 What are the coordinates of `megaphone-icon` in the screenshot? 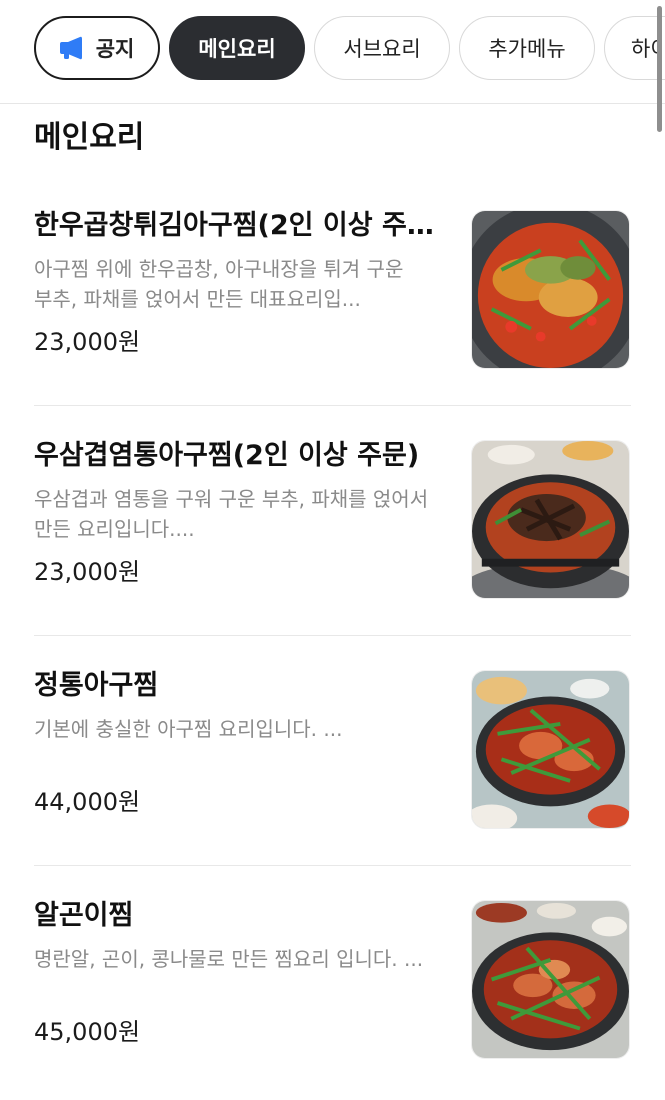 It's located at (73, 48).